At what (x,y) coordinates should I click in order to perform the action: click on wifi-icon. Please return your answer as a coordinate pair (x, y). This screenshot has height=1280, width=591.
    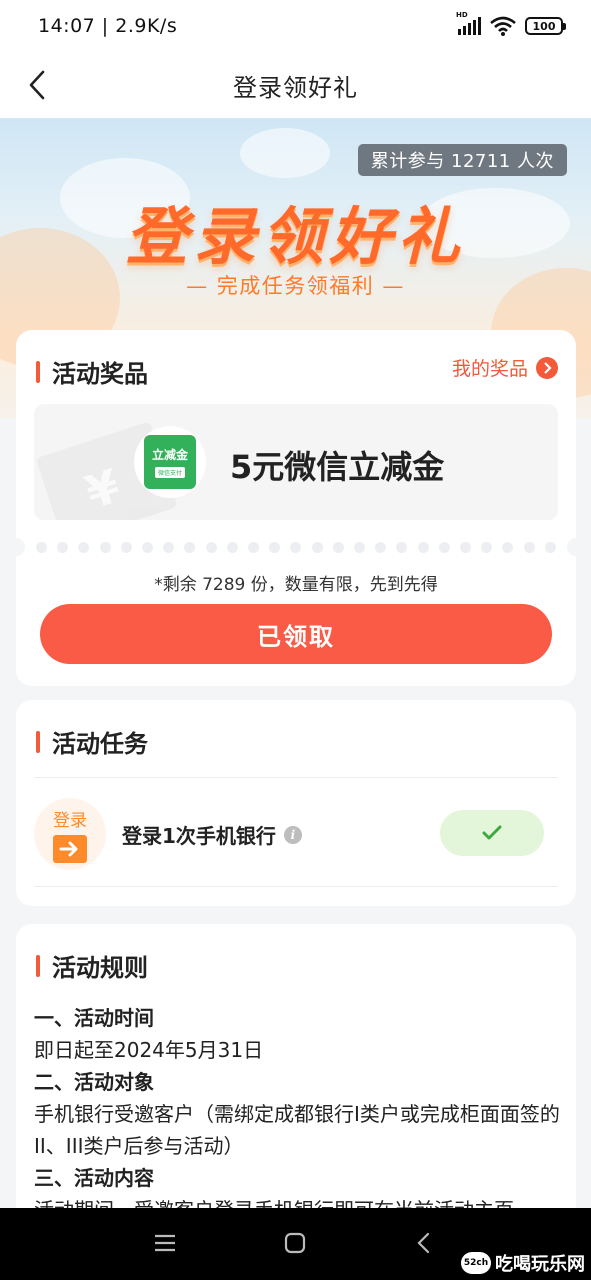
    Looking at the image, I should click on (503, 26).